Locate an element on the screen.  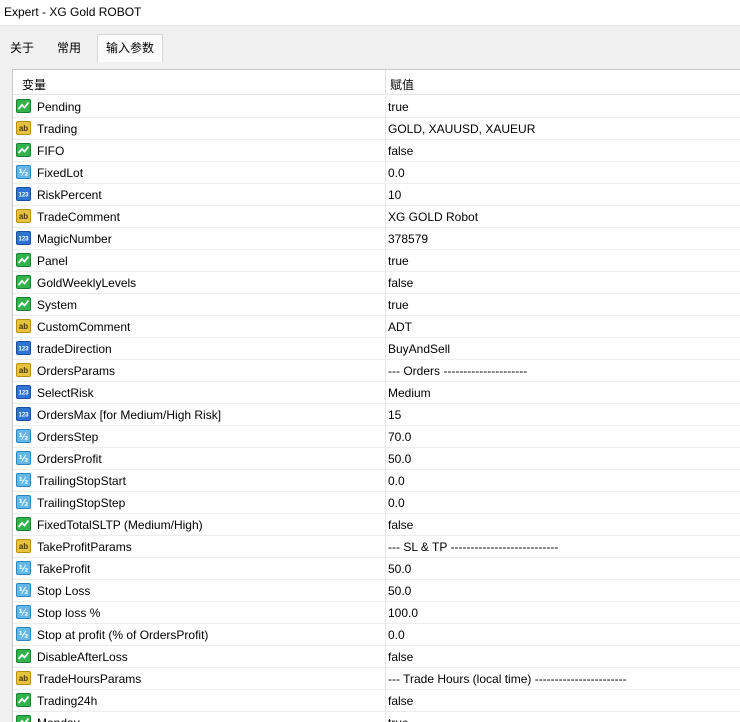
table-row: DisableAfterLossfalse is located at coordinates (376, 657).